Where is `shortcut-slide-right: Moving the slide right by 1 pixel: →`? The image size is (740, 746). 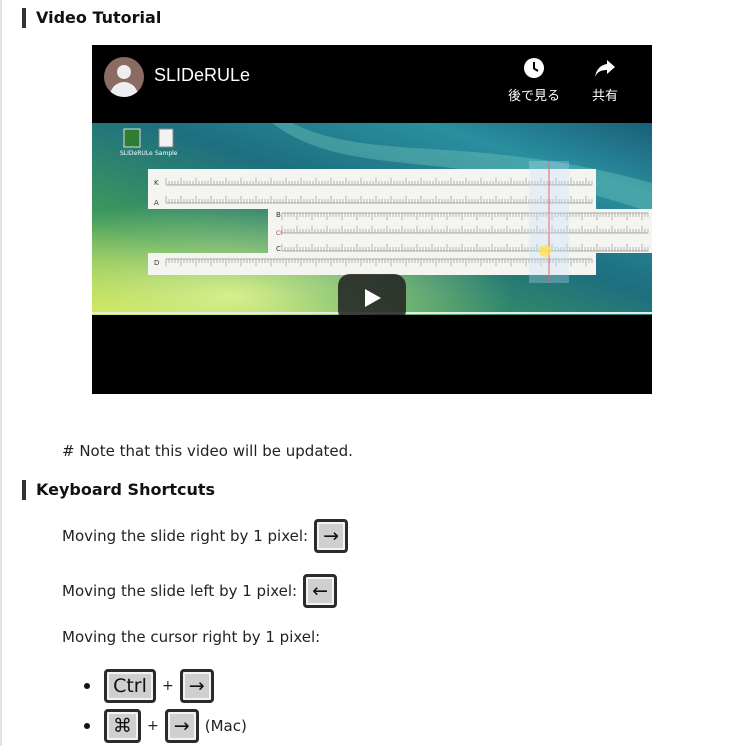
shortcut-slide-right: Moving the slide right by 1 pixel: → is located at coordinates (205, 536).